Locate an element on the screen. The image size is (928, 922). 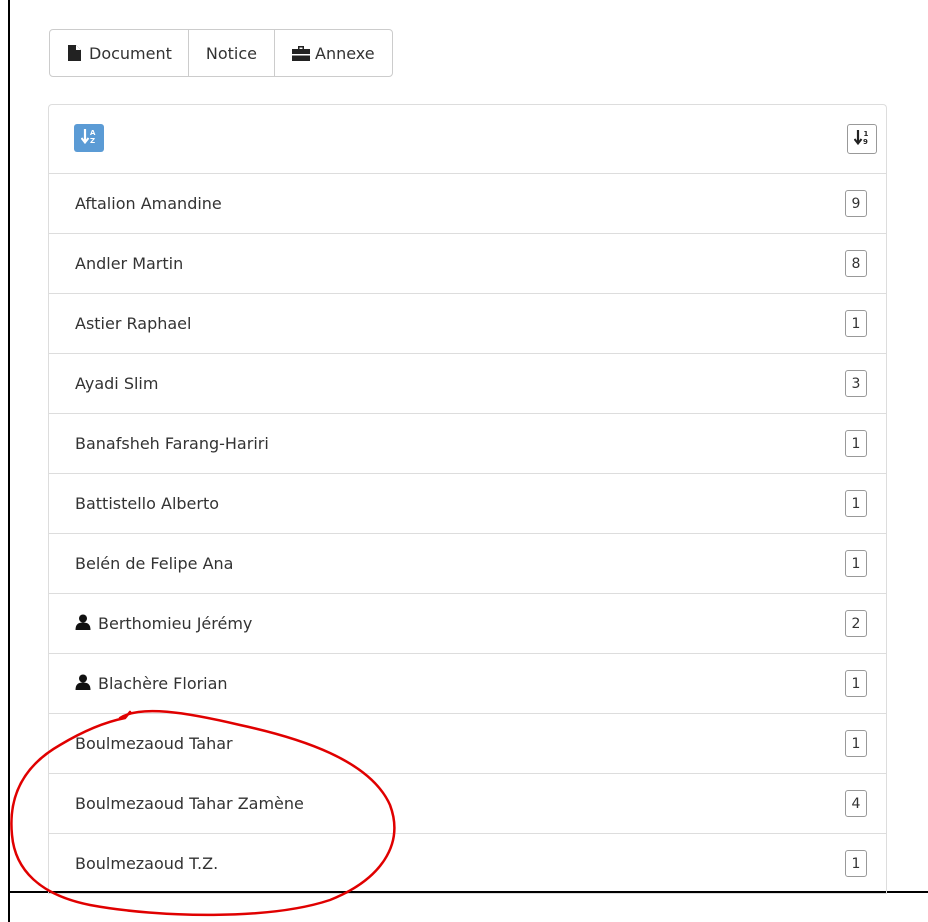
author-name: Ayadi Slim is located at coordinates (117, 383).